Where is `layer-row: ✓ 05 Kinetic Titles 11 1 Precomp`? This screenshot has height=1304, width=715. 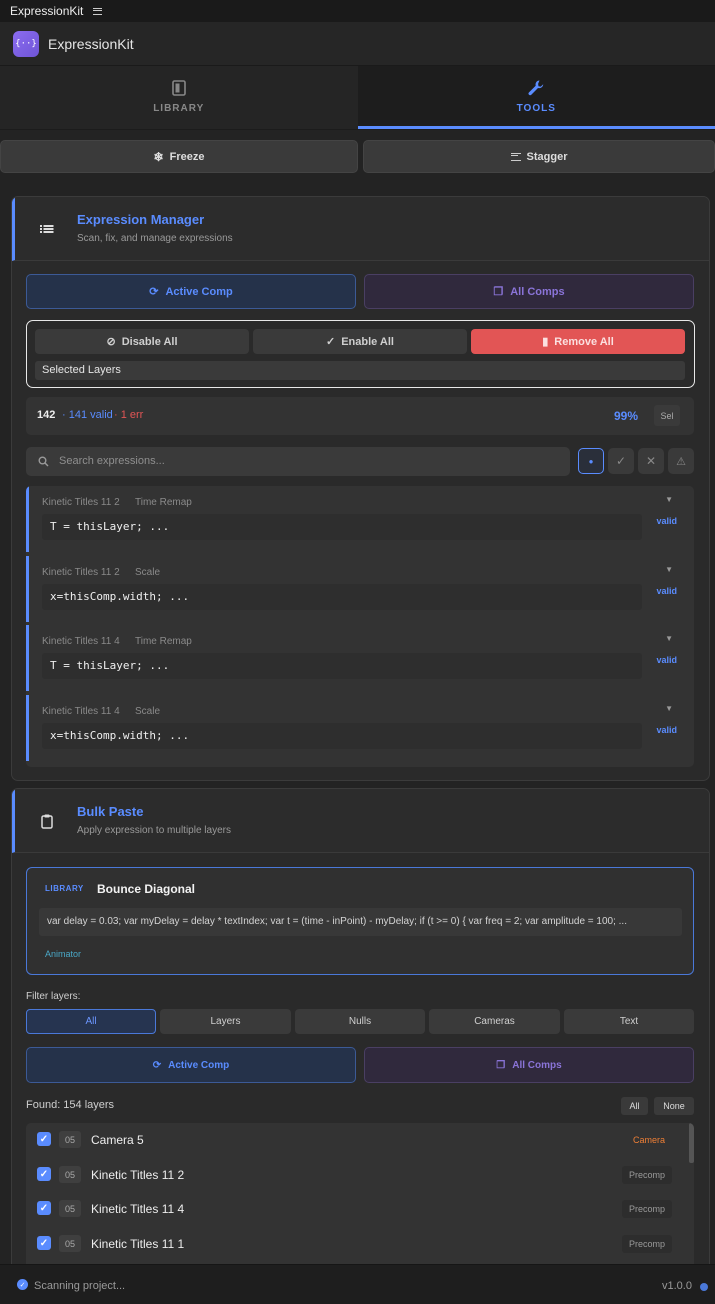 layer-row: ✓ 05 Kinetic Titles 11 1 Precomp is located at coordinates (357, 1244).